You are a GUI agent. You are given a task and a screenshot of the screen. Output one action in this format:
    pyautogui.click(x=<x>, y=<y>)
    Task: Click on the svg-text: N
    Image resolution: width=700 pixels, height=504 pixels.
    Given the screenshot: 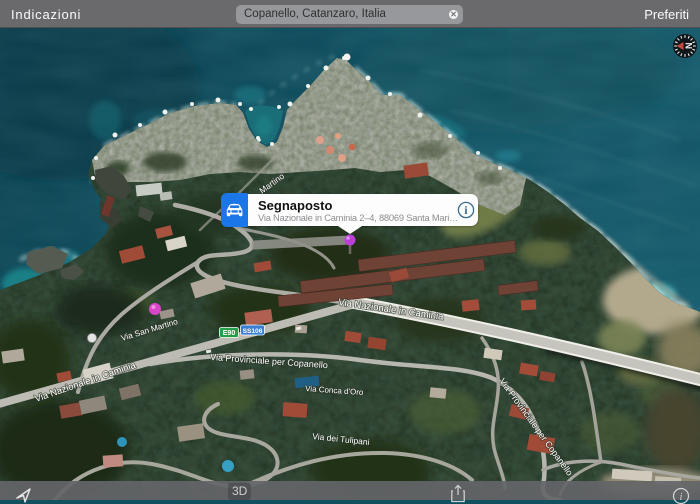 What is the action you would take?
    pyautogui.click(x=689, y=46)
    